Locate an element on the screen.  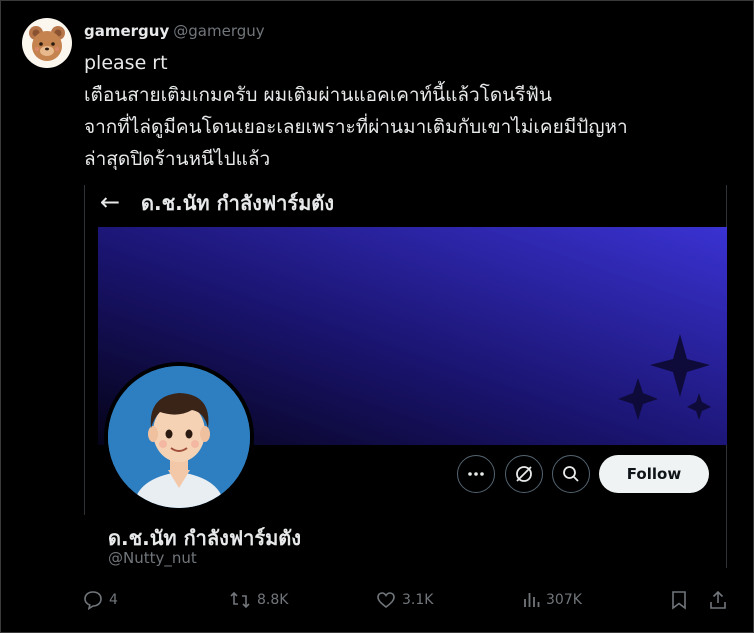
reply-button: 4 is located at coordinates (100, 600).